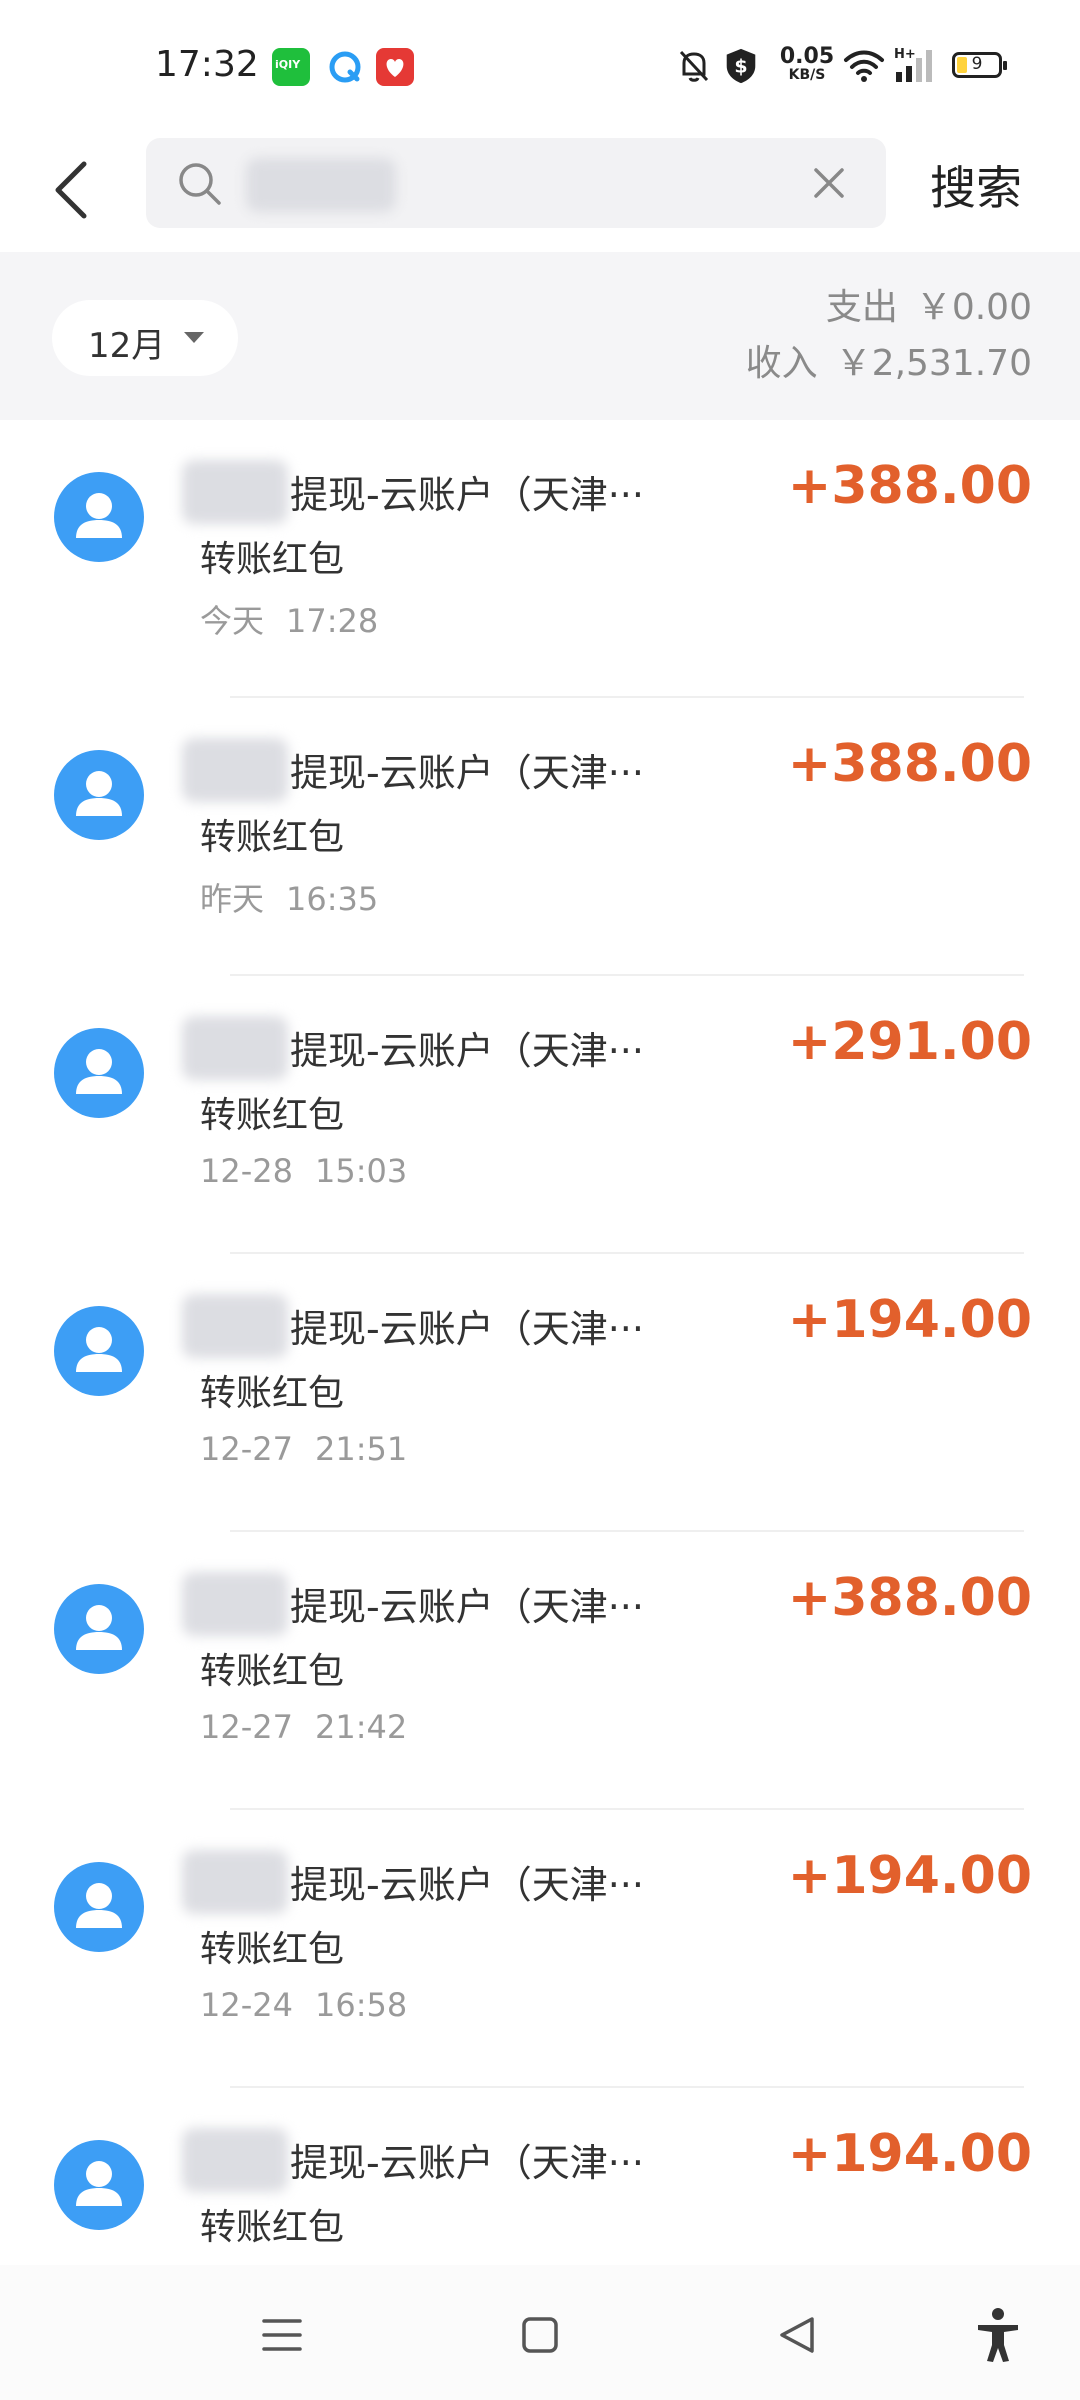  What do you see at coordinates (127, 346) in the screenshot?
I see `month-label: 12月` at bounding box center [127, 346].